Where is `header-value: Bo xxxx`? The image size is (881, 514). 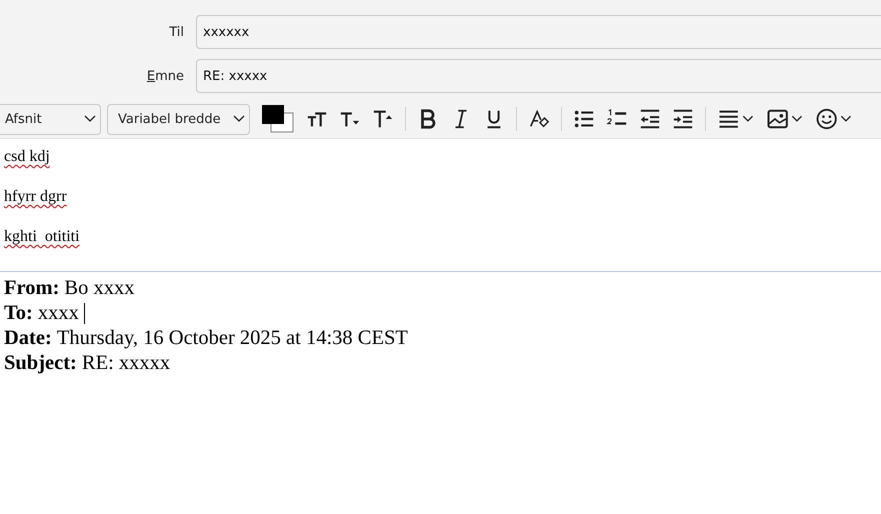
header-value: Bo xxxx is located at coordinates (99, 288).